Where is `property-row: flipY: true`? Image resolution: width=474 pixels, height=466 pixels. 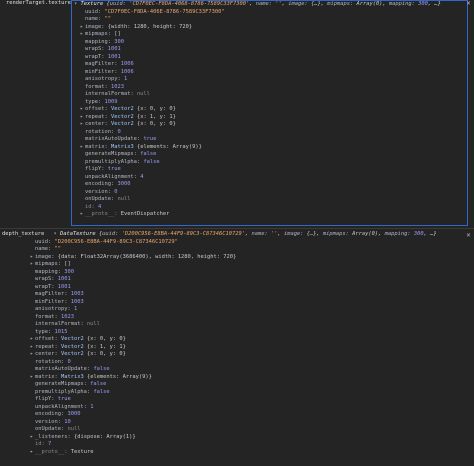 property-row: flipY: true is located at coordinates (252, 400).